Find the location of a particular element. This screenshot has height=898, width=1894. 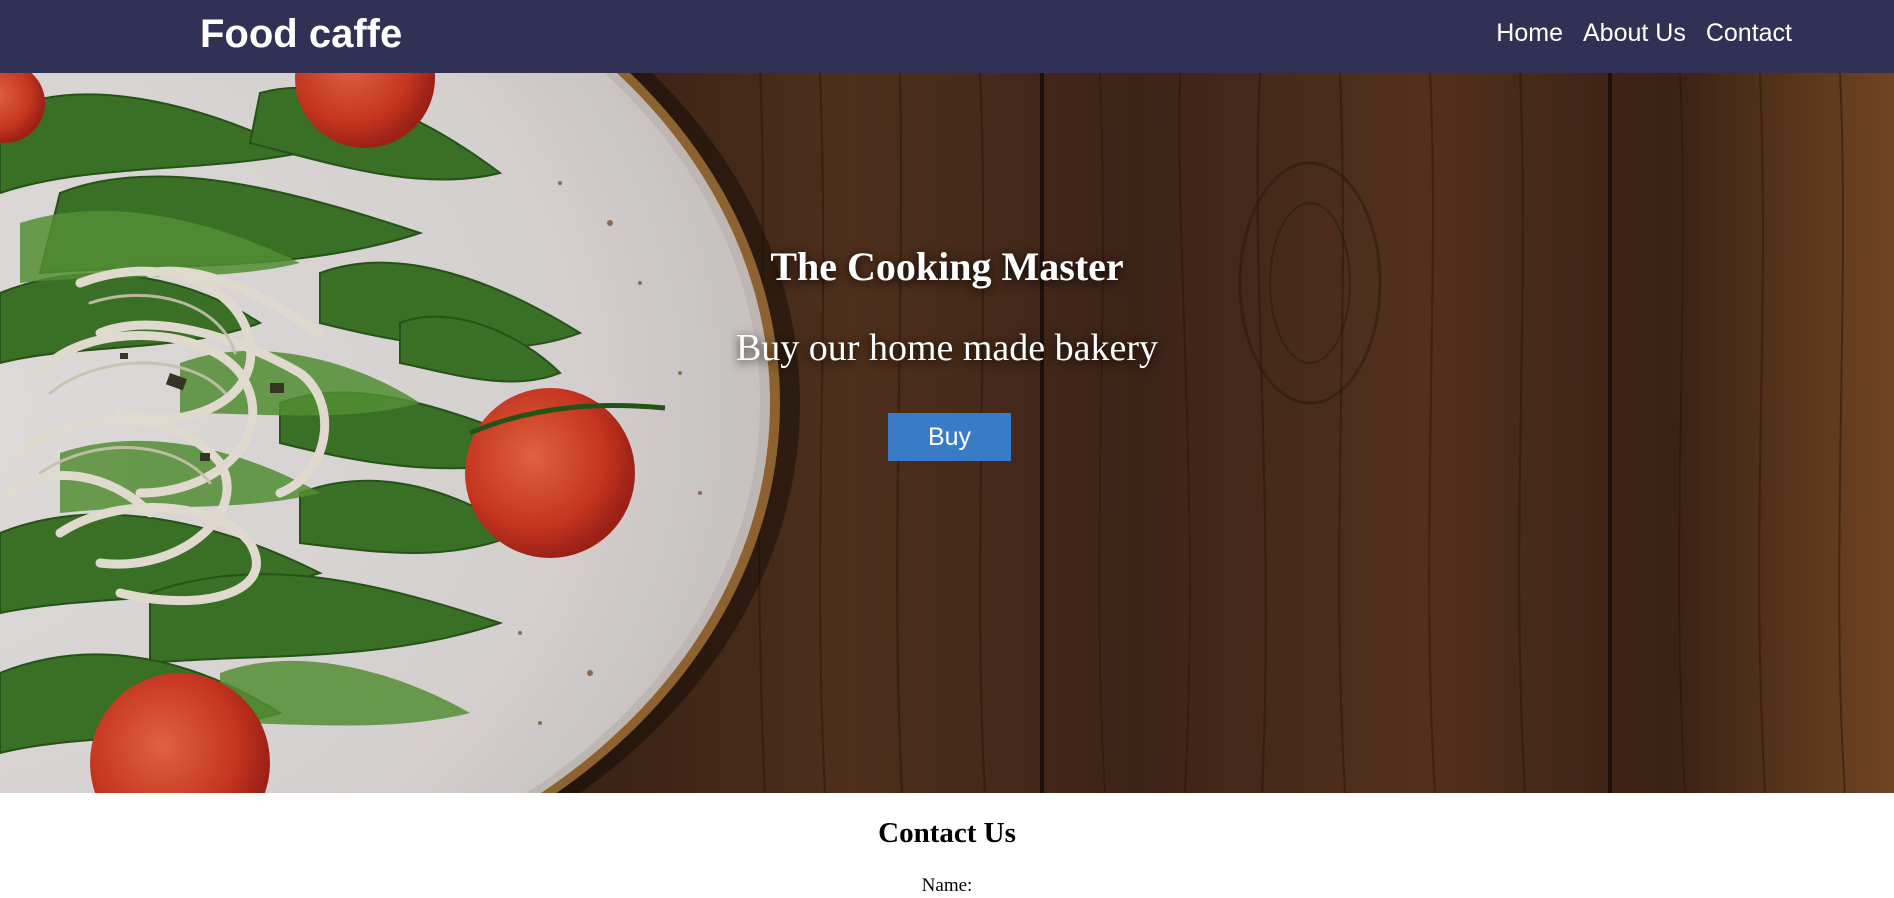

nav-links: Home About Us Contact is located at coordinates (1644, 33).